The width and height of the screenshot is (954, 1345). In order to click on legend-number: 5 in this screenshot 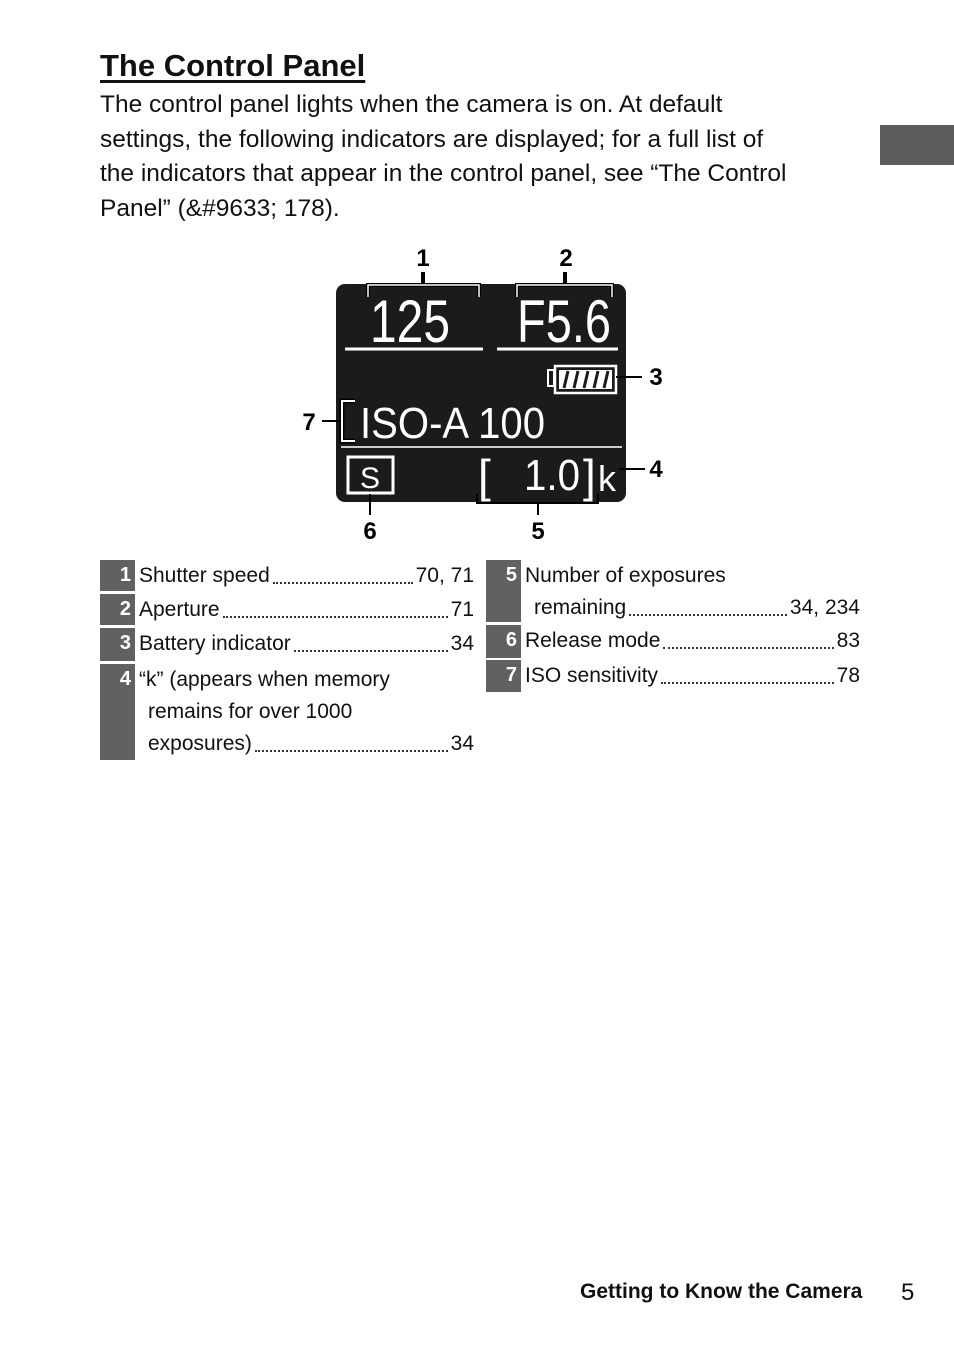, I will do `click(503, 591)`.